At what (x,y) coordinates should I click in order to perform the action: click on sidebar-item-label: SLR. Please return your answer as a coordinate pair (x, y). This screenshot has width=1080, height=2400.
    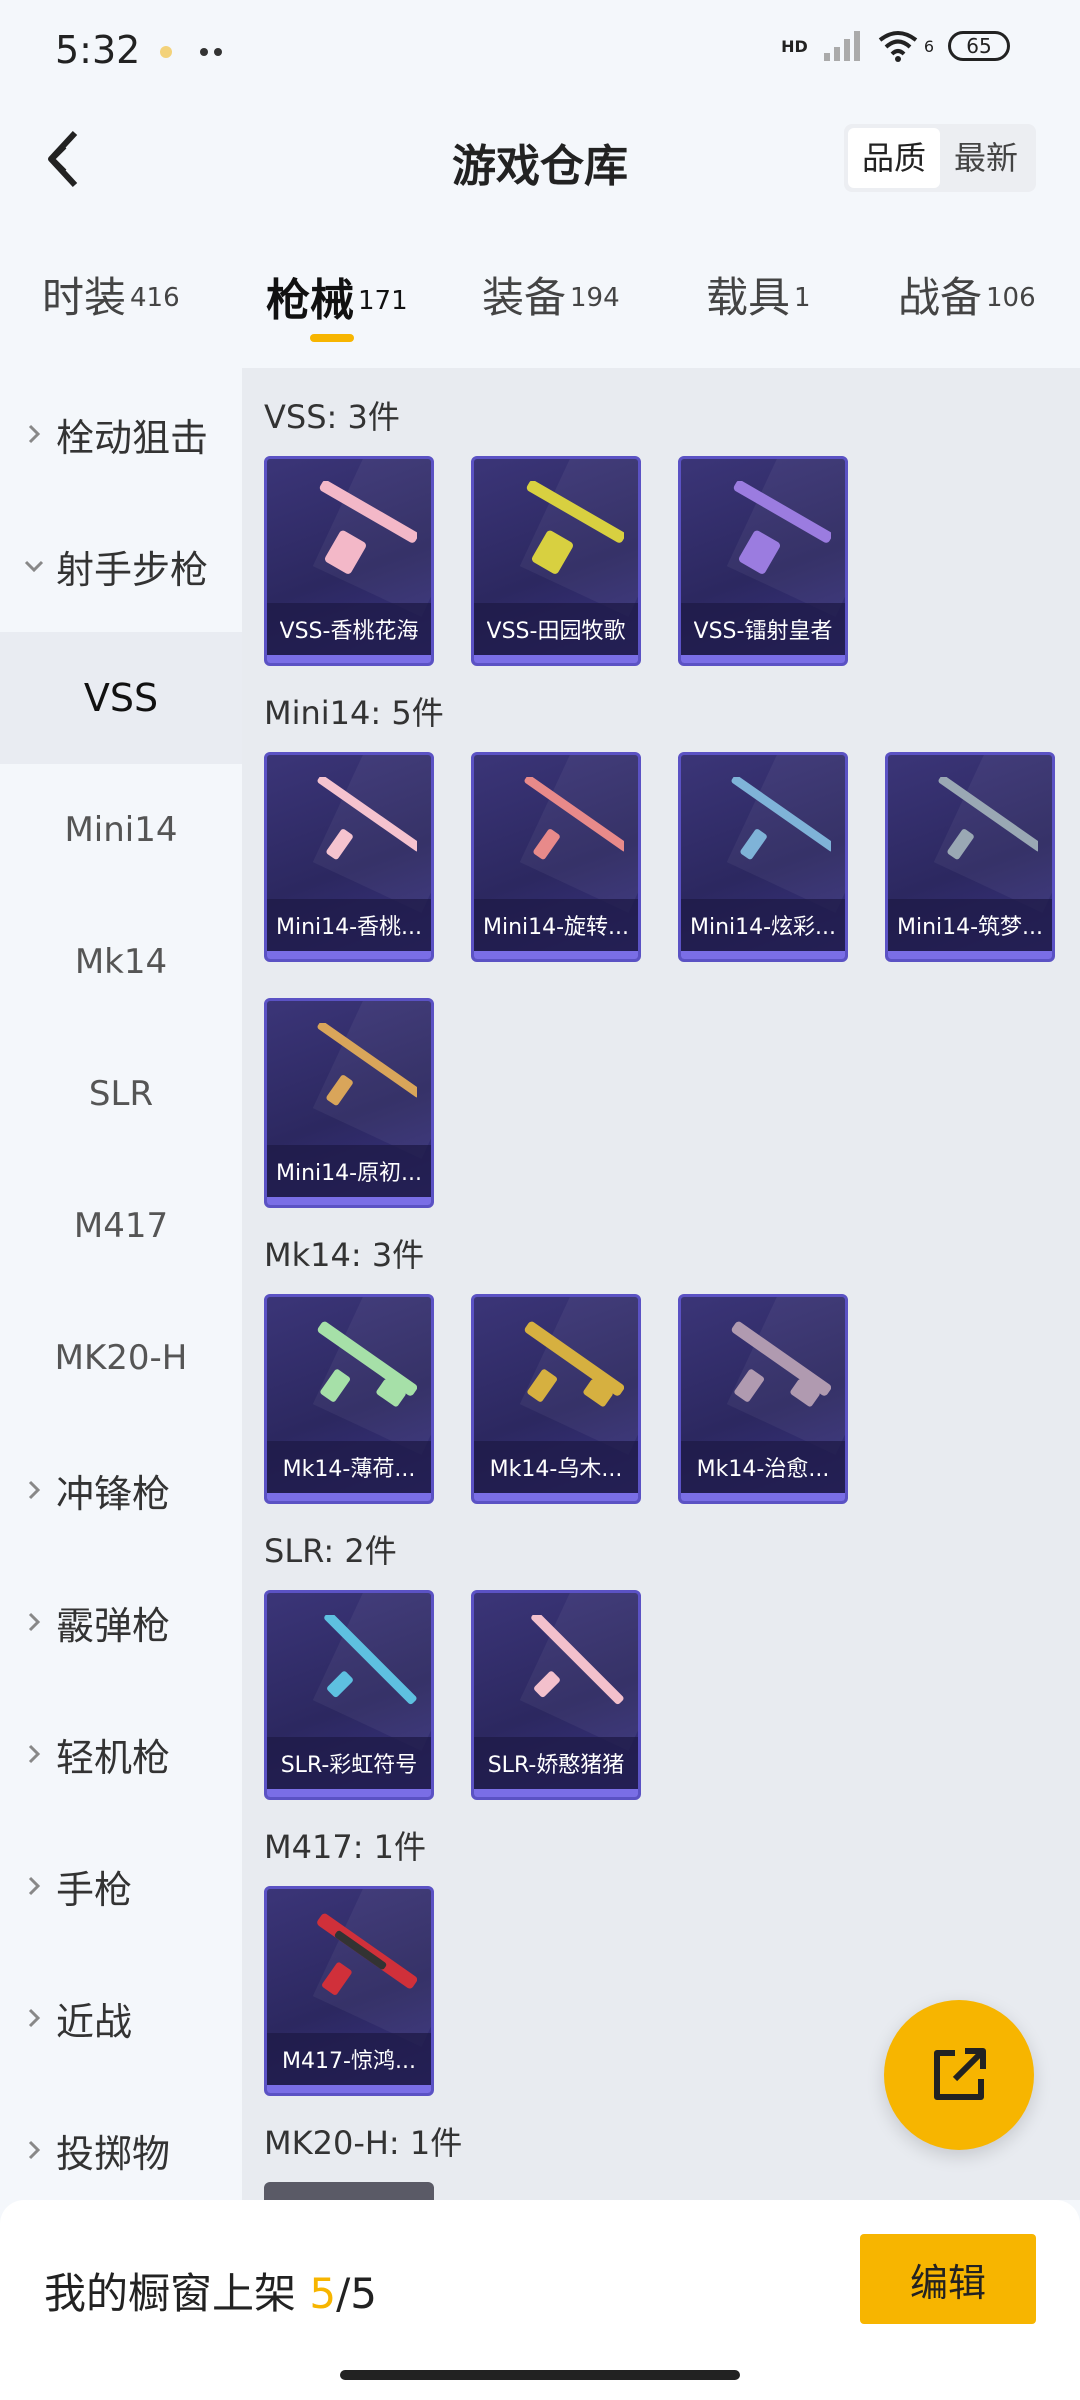
    Looking at the image, I should click on (121, 1094).